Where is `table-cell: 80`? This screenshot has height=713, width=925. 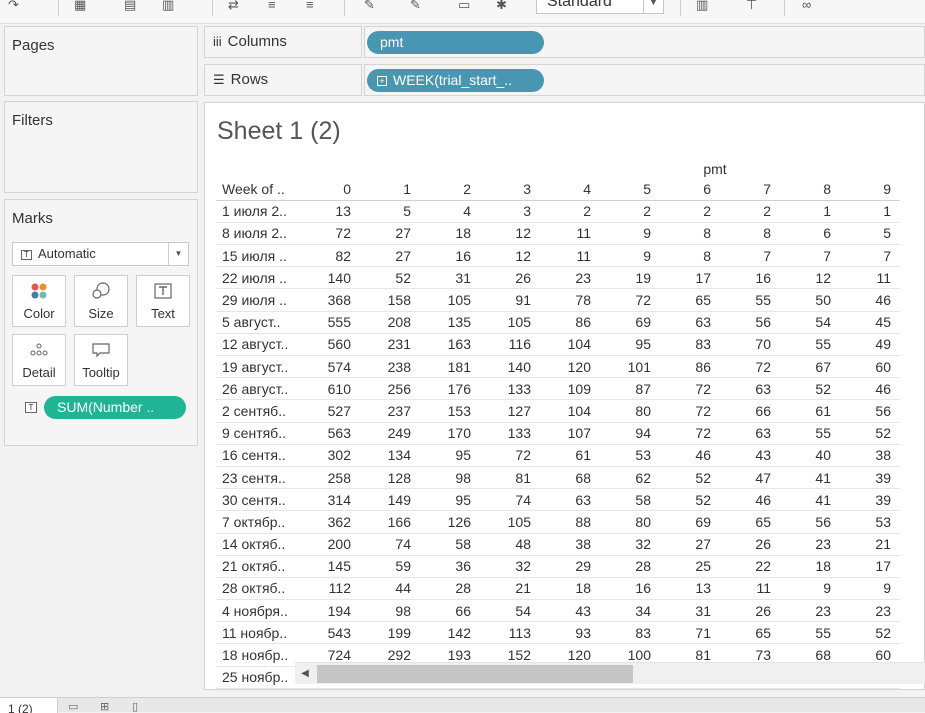 table-cell: 80 is located at coordinates (630, 411).